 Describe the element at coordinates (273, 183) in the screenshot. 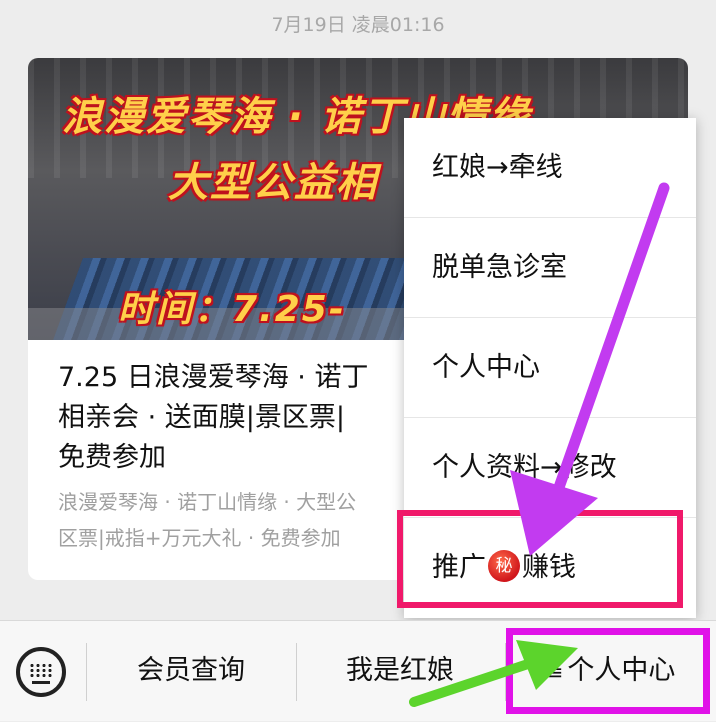

I see `banner-title-line2: 大型公益相` at that location.